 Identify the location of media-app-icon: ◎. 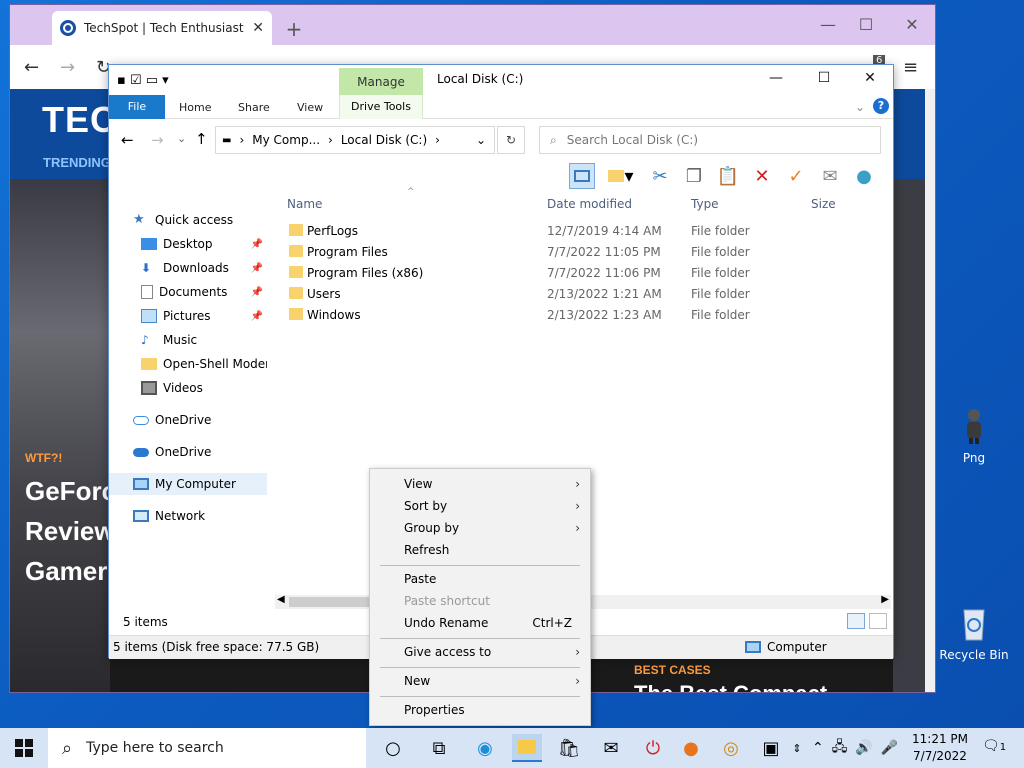
(731, 748).